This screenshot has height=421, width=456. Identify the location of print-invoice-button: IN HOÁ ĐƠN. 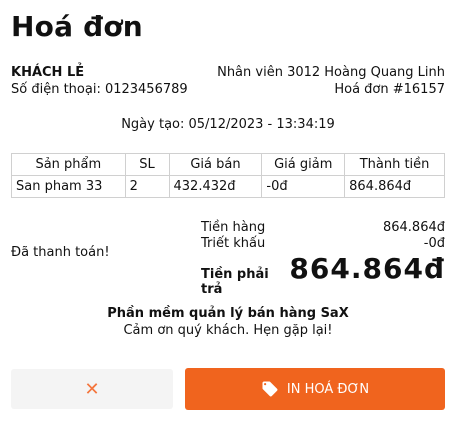
(315, 389).